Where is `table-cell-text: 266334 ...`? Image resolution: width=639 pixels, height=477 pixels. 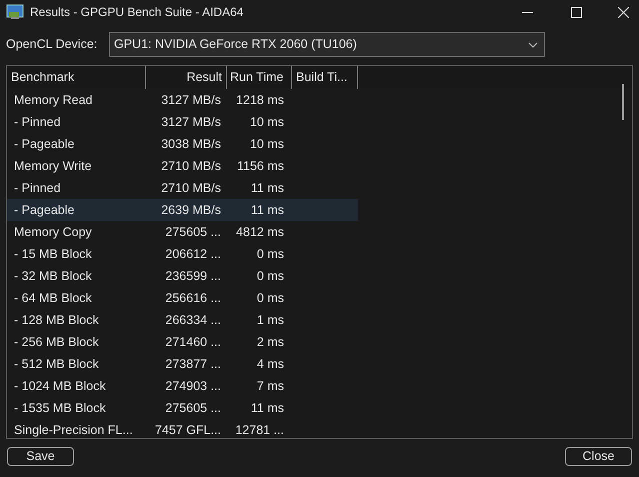
table-cell-text: 266334 ... is located at coordinates (193, 320).